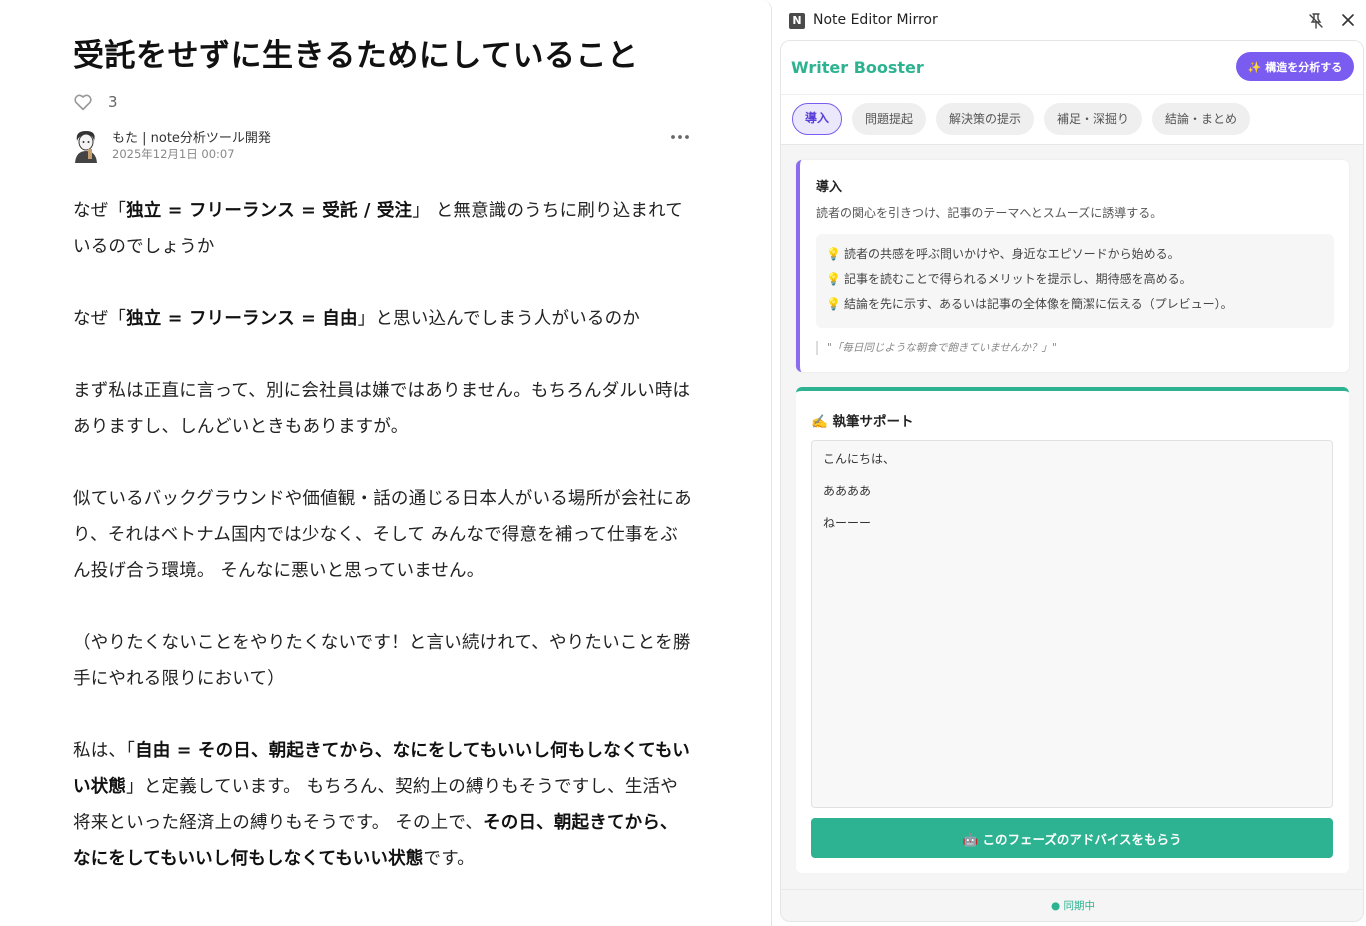 The height and width of the screenshot is (926, 1366). I want to click on analyze-structure-button: ✨ 構造を分析する, so click(1295, 66).